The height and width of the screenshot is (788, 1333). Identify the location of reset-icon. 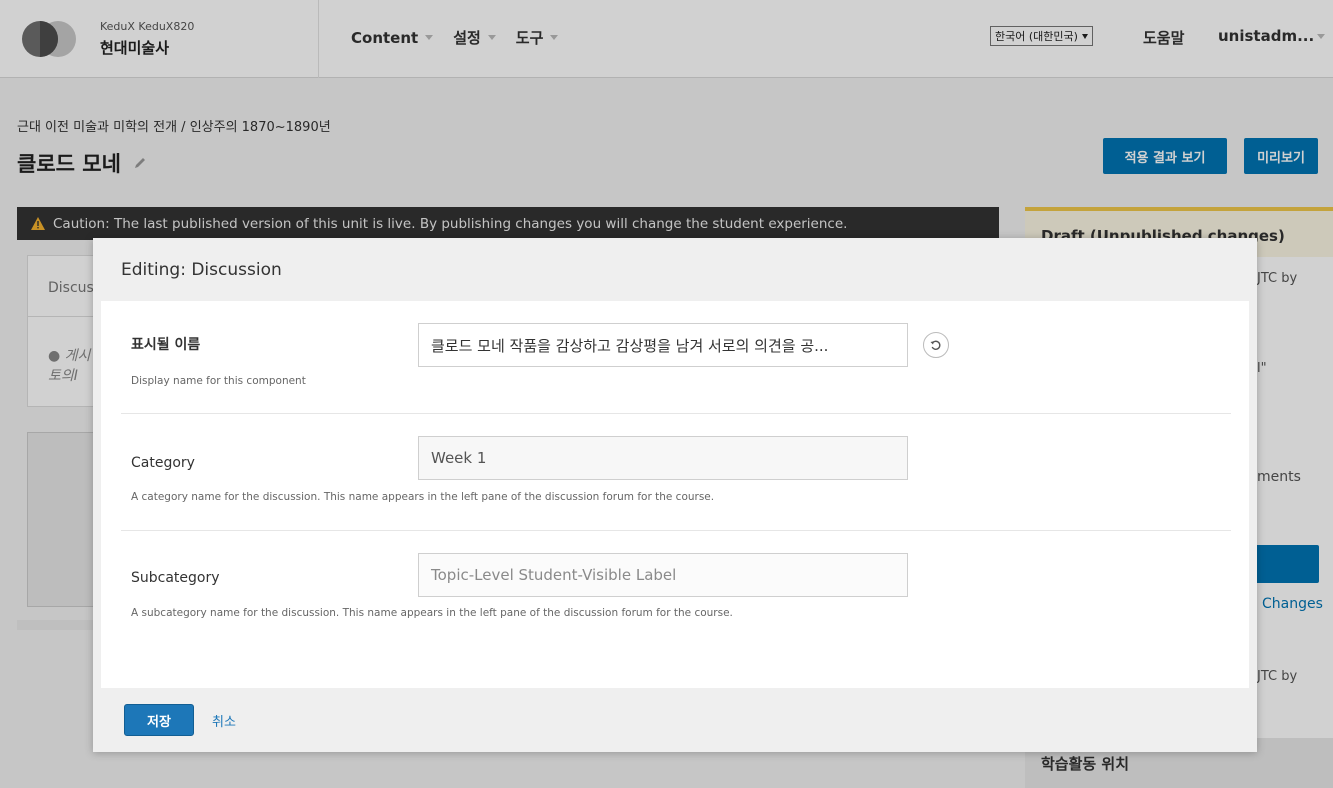
(936, 345).